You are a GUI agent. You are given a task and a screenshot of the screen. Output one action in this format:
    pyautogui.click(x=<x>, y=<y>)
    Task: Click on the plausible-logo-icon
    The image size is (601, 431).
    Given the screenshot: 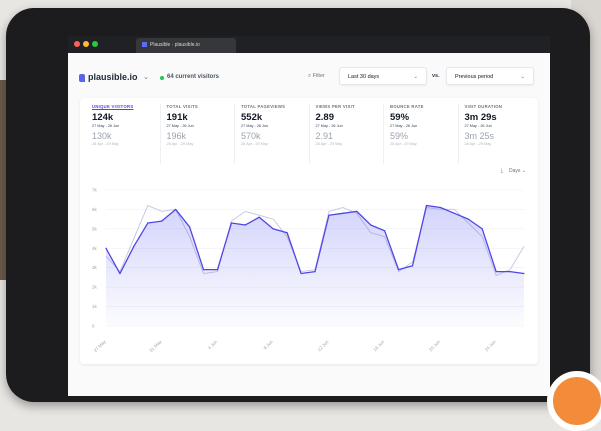 What is the action you would take?
    pyautogui.click(x=82, y=78)
    